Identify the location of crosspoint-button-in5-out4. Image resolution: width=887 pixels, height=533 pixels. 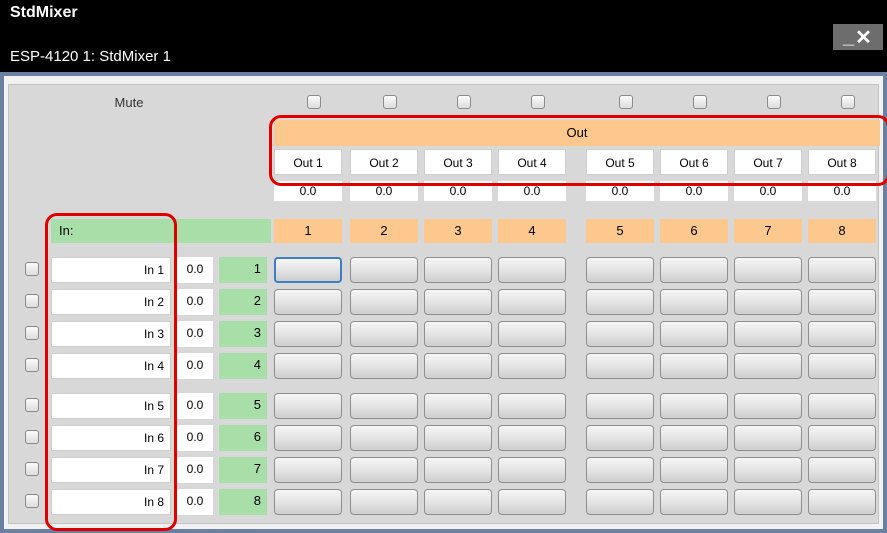
(532, 406).